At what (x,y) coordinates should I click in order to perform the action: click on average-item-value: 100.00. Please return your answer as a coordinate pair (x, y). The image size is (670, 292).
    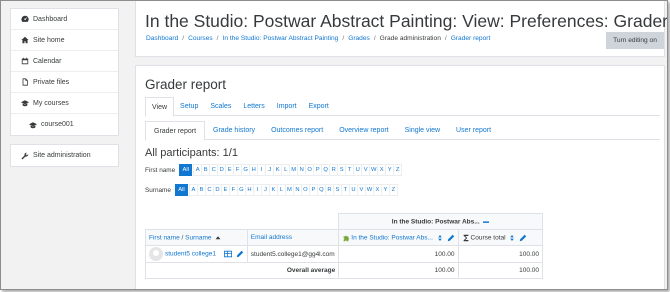
    Looking at the image, I should click on (398, 270).